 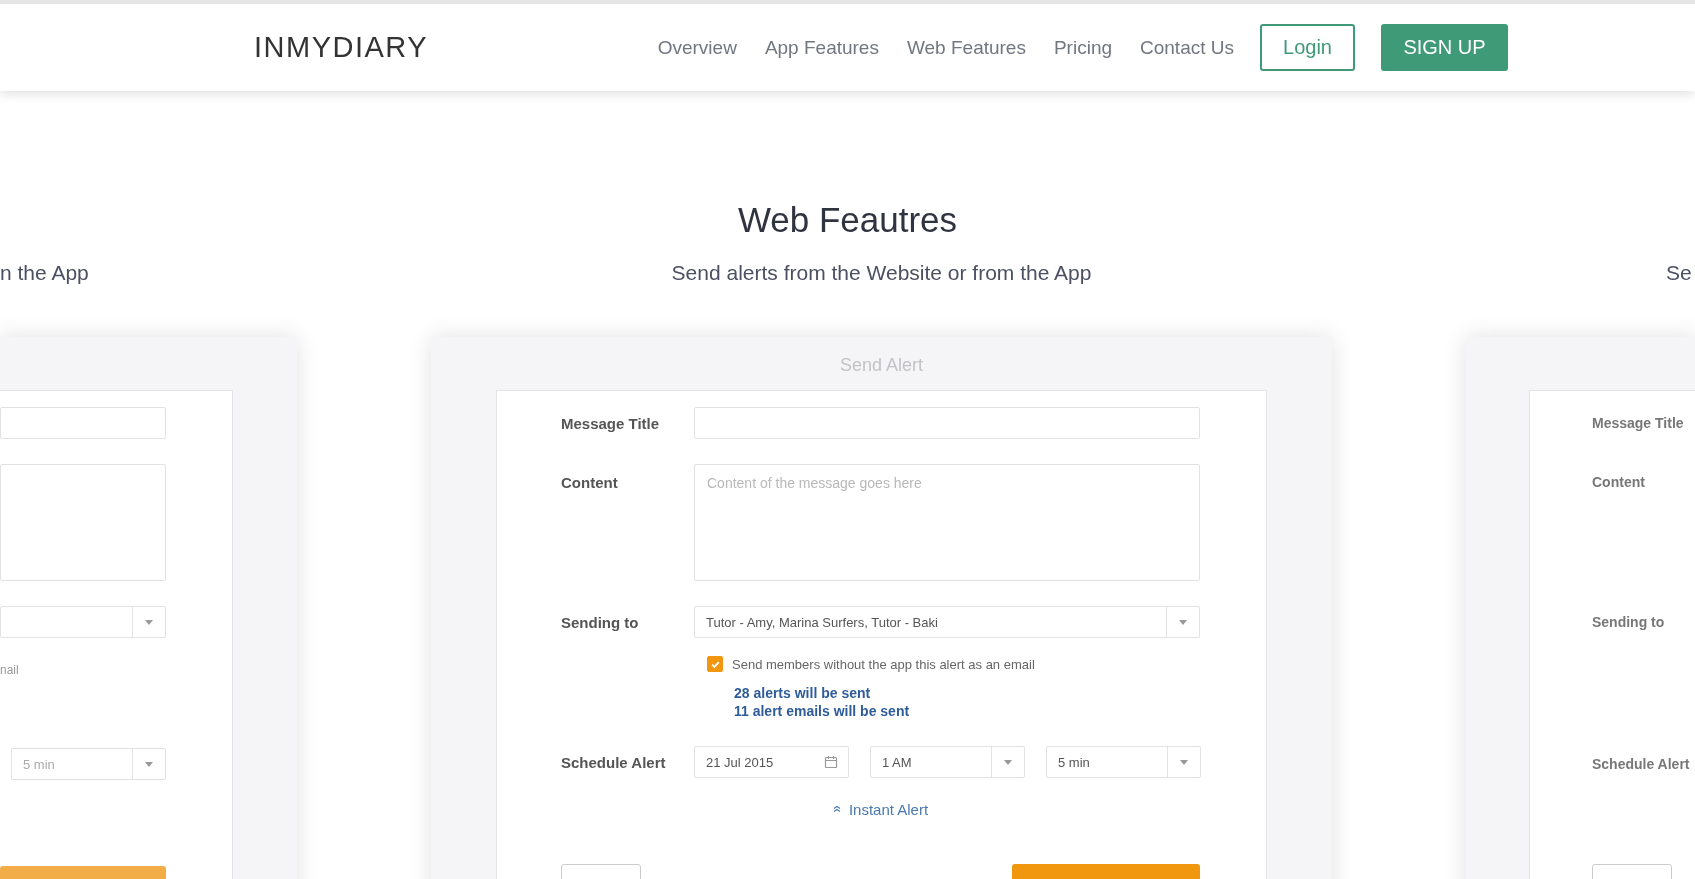 What do you see at coordinates (715, 664) in the screenshot?
I see `checkbox` at bounding box center [715, 664].